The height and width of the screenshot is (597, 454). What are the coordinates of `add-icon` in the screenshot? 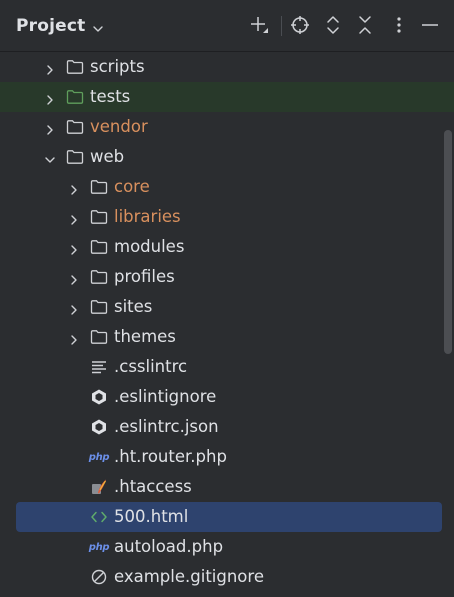 It's located at (259, 25).